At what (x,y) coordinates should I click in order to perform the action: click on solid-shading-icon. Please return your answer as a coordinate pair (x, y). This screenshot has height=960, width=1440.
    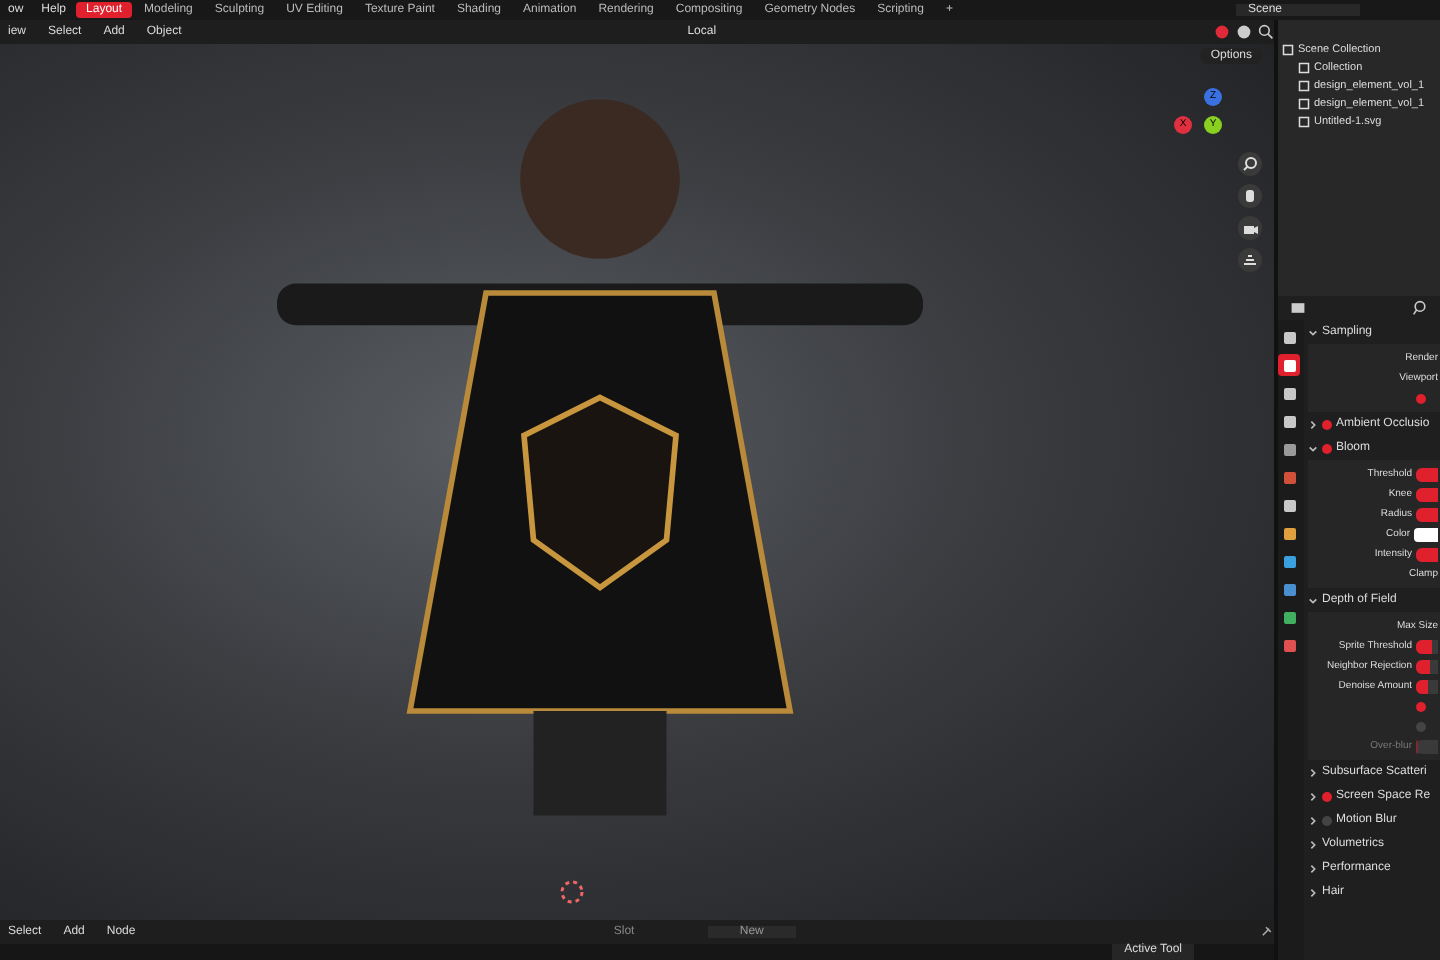
    Looking at the image, I should click on (1244, 32).